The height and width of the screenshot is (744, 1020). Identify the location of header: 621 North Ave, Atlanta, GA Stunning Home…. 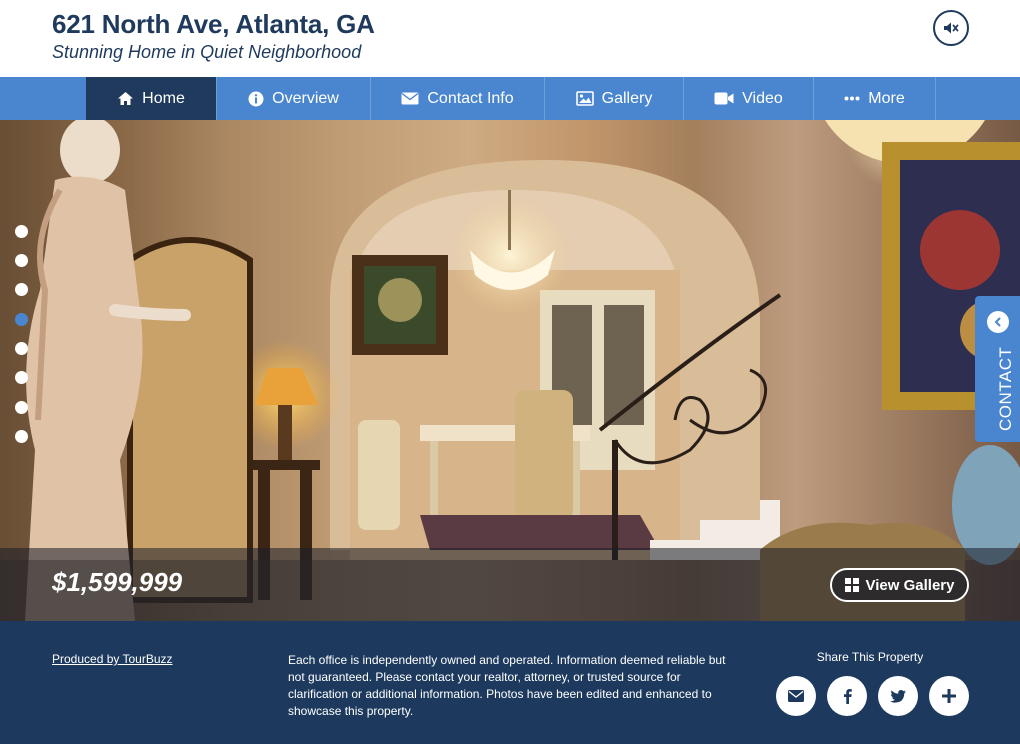
(510, 38).